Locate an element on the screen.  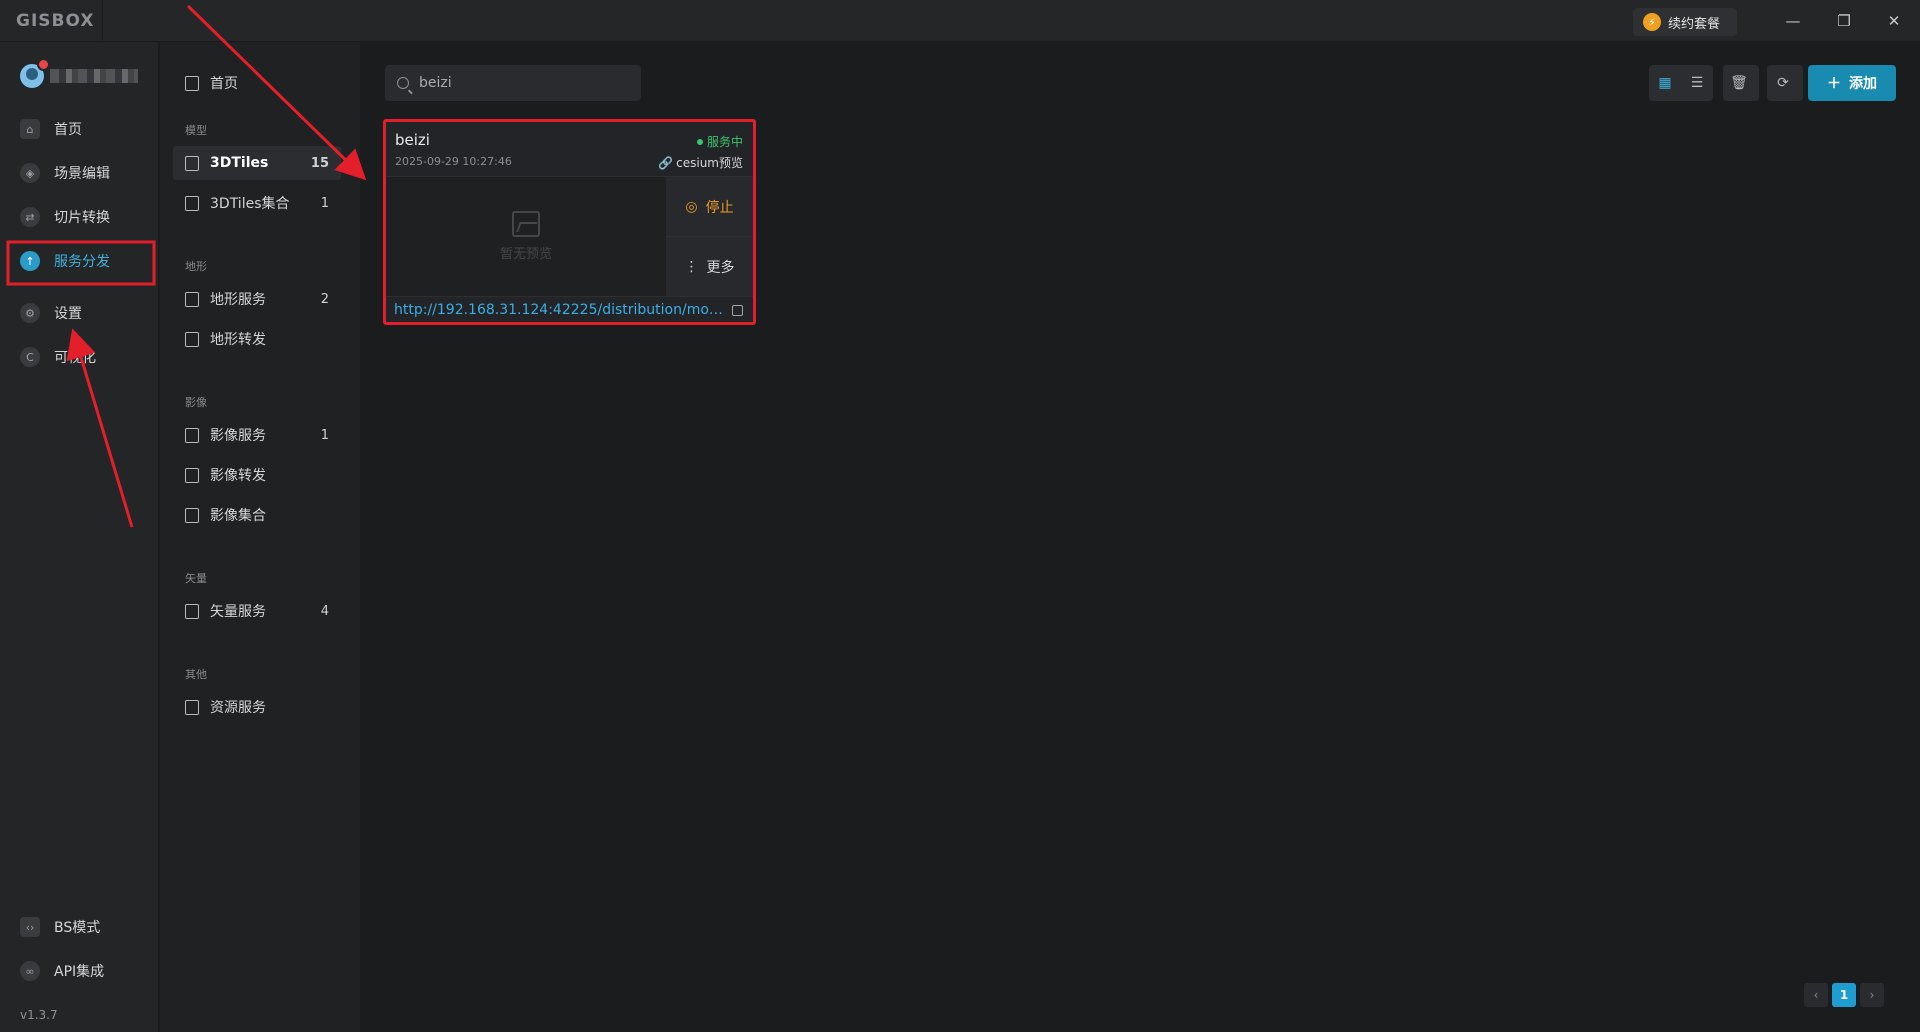
home-icon: ⌂ is located at coordinates (30, 129).